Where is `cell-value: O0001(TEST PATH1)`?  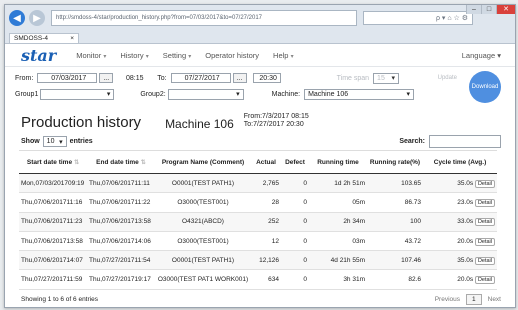 cell-value: O0001(TEST PATH1) is located at coordinates (203, 183).